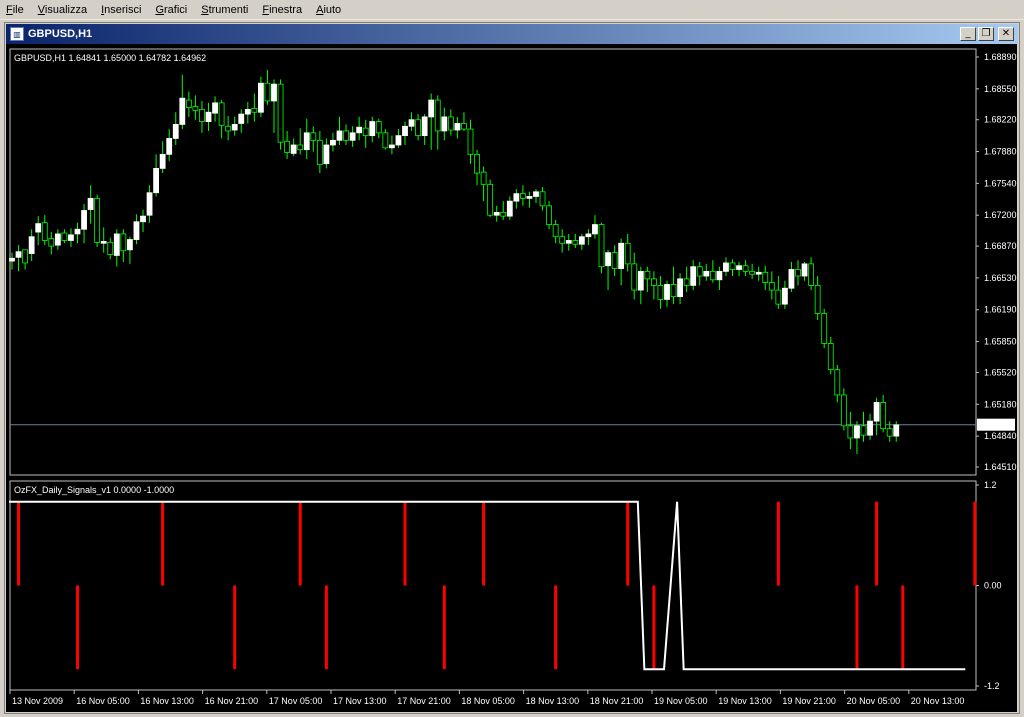 The image size is (1024, 717). I want to click on menu-label: nserisci, so click(123, 9).